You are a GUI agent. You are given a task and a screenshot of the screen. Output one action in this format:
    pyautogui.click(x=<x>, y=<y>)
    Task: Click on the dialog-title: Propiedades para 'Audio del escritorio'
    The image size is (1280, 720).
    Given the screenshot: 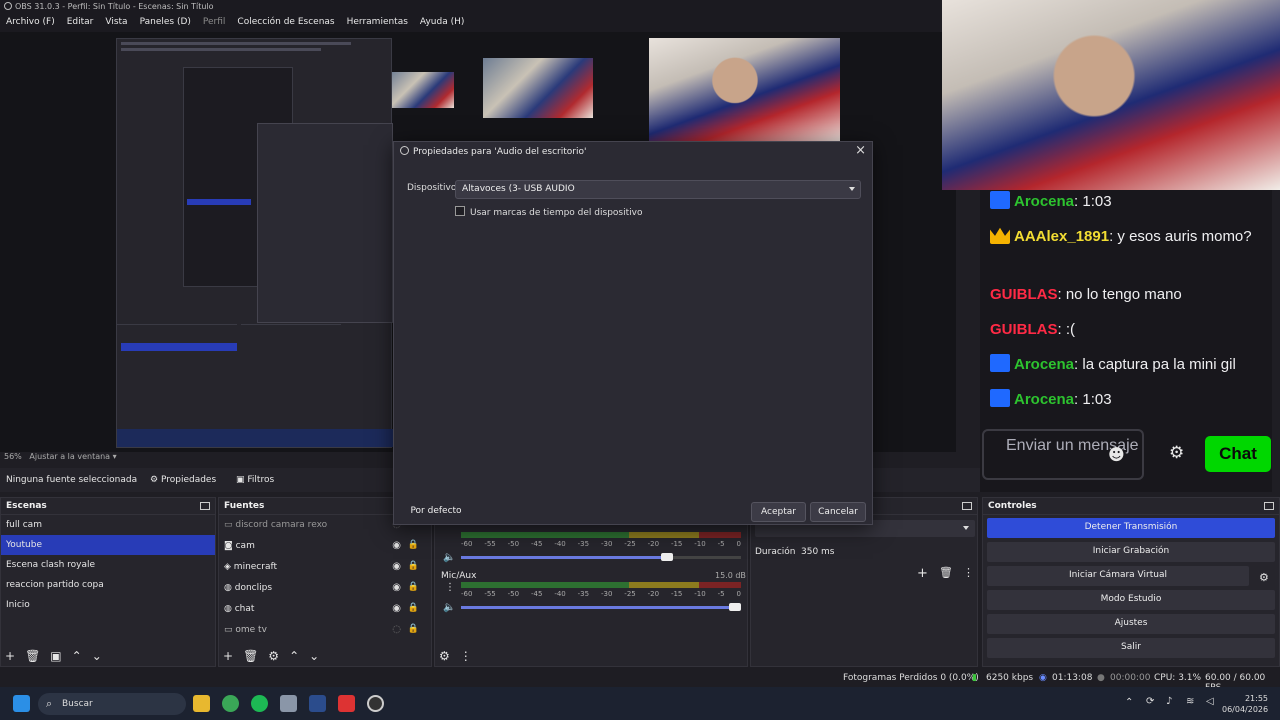 What is the action you would take?
    pyautogui.click(x=500, y=152)
    